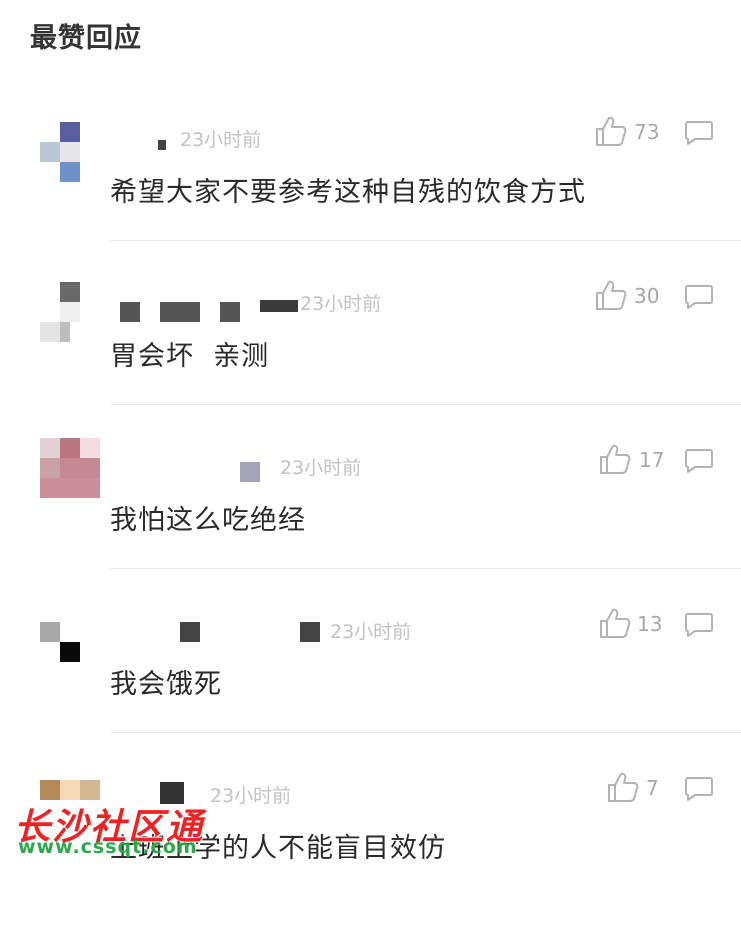 This screenshot has width=741, height=928. I want to click on like-count: 17, so click(652, 460).